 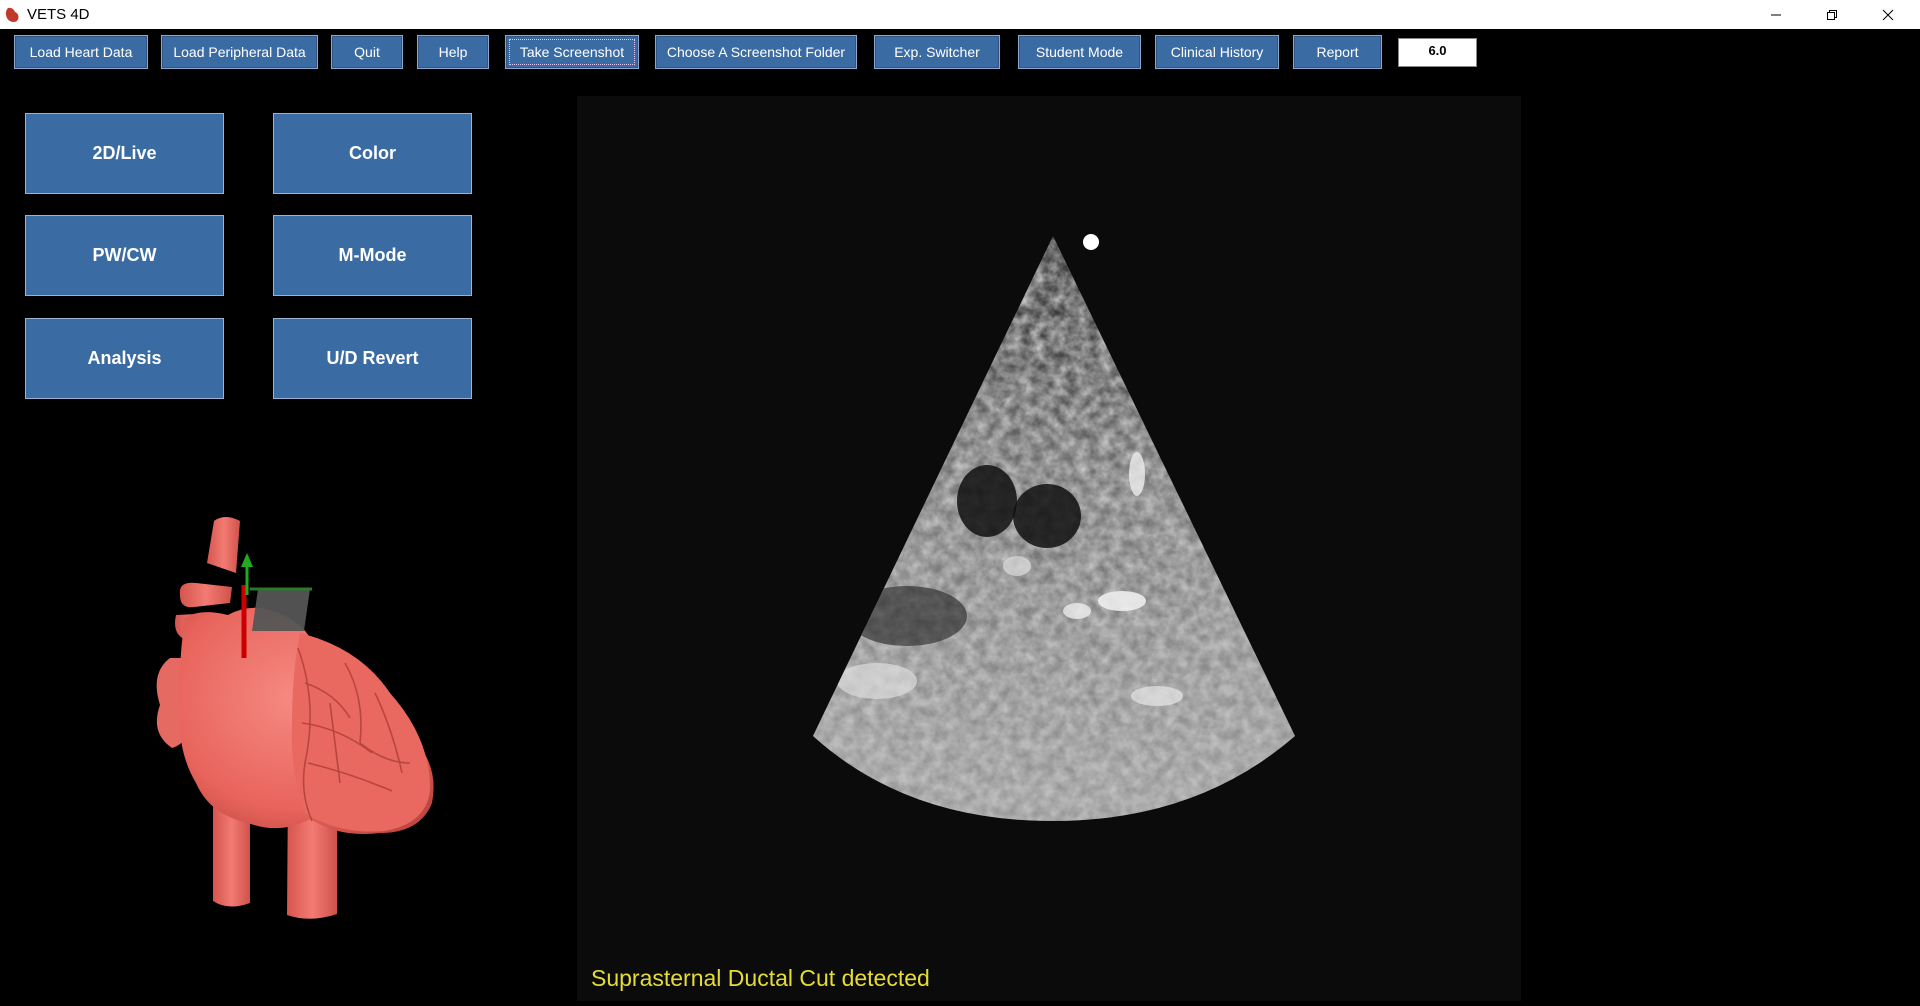 What do you see at coordinates (1091, 242) in the screenshot?
I see `probe-marker` at bounding box center [1091, 242].